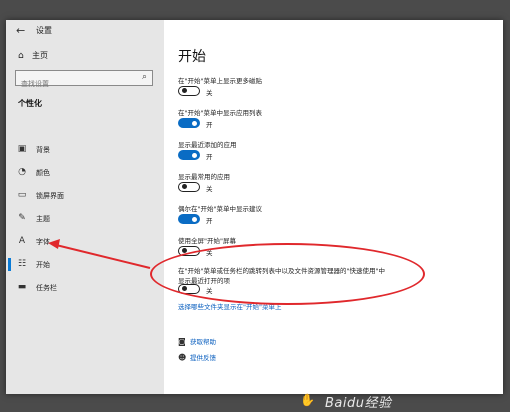 The width and height of the screenshot is (510, 412). What do you see at coordinates (22, 287) in the screenshot?
I see `taskbar-icon: ▬` at bounding box center [22, 287].